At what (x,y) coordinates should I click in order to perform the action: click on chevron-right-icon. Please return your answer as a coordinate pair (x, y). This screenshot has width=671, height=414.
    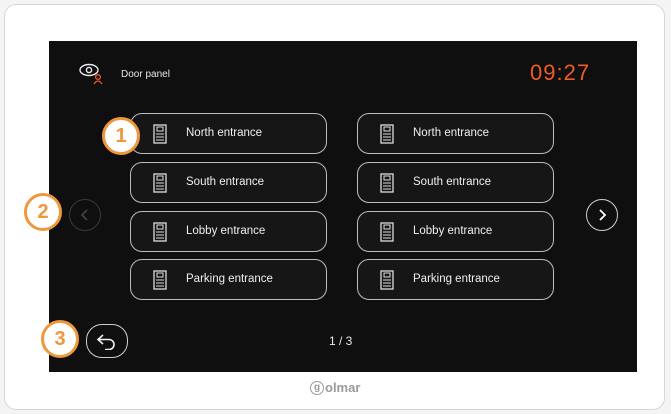
    Looking at the image, I should click on (603, 215).